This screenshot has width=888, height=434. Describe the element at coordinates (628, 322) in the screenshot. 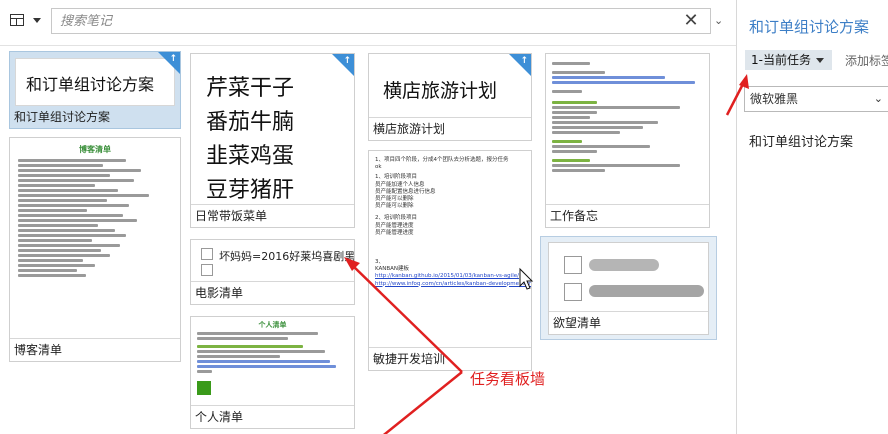

I see `note-title: 欲望清单` at that location.